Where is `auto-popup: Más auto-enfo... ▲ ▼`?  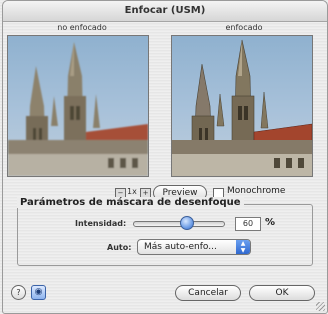
auto-popup: Más auto-enfo... ▲ ▼ is located at coordinates (194, 247).